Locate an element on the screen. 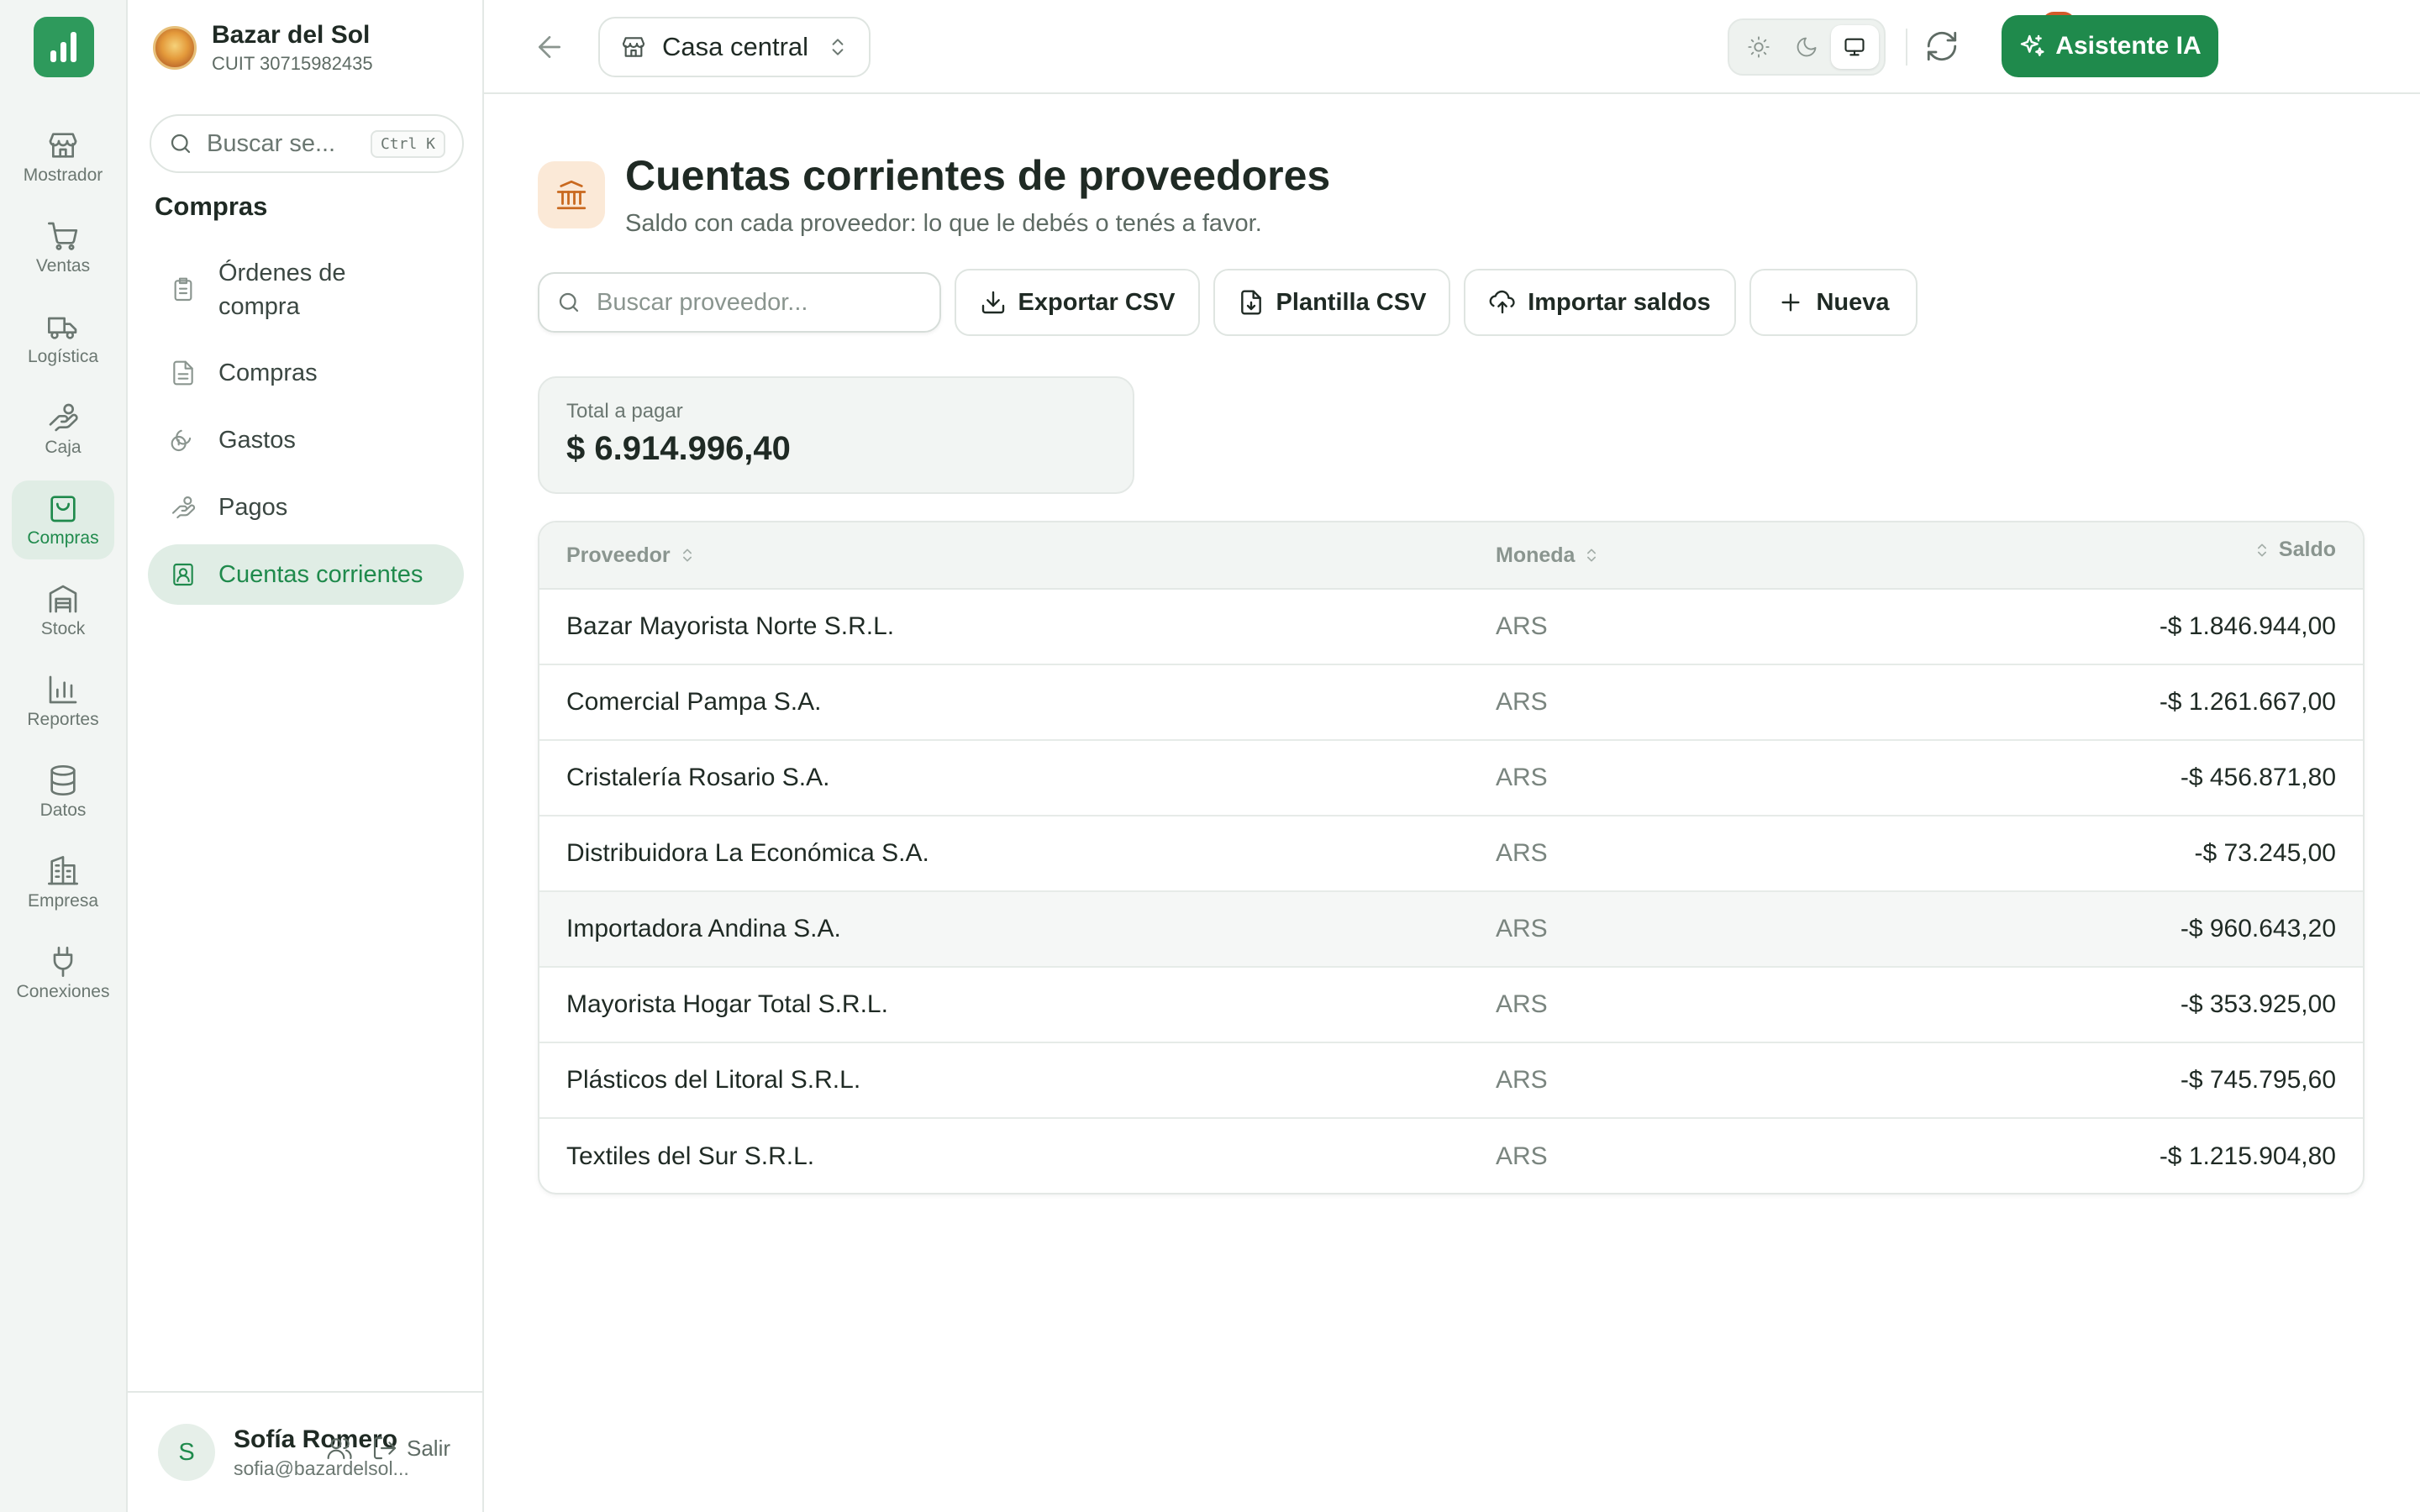 This screenshot has width=2420, height=1512. theme-light-button is located at coordinates (1758, 47).